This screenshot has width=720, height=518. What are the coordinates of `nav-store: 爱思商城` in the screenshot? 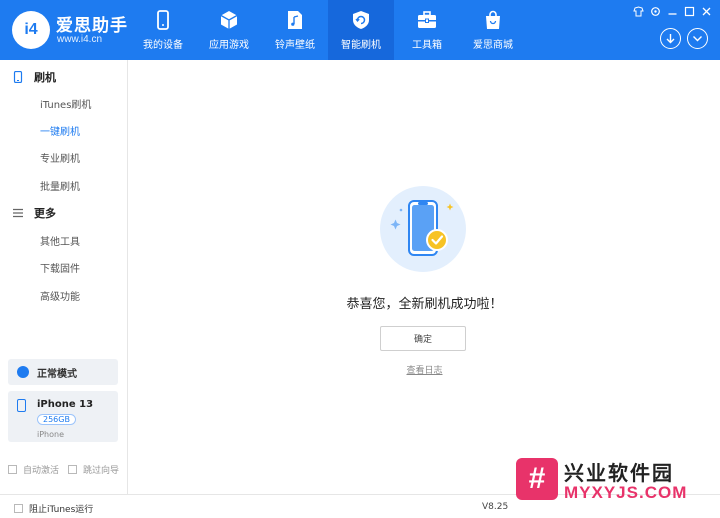 It's located at (493, 30).